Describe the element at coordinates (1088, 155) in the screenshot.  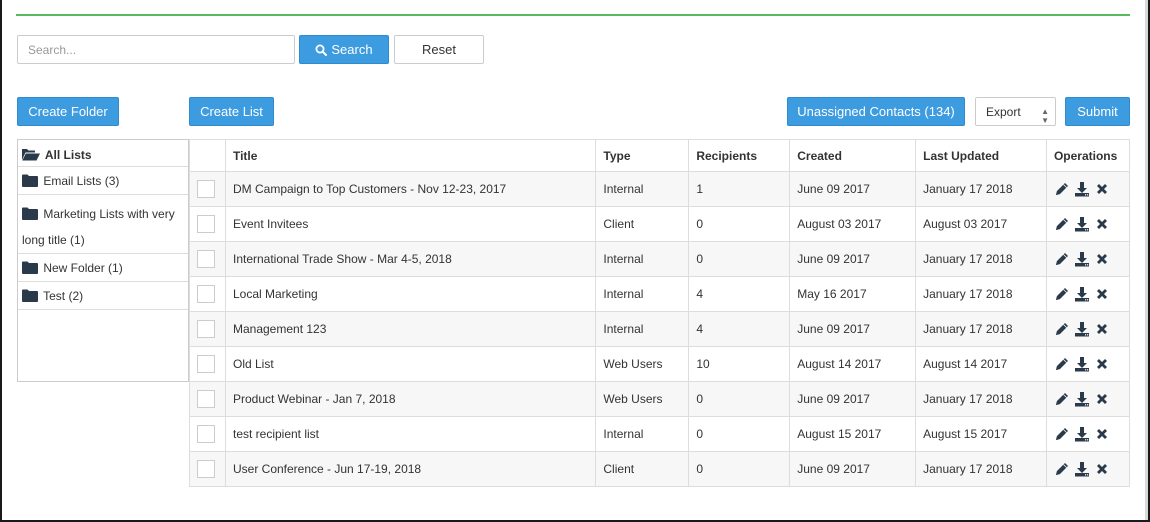
I see `column-header-operations: Operations` at that location.